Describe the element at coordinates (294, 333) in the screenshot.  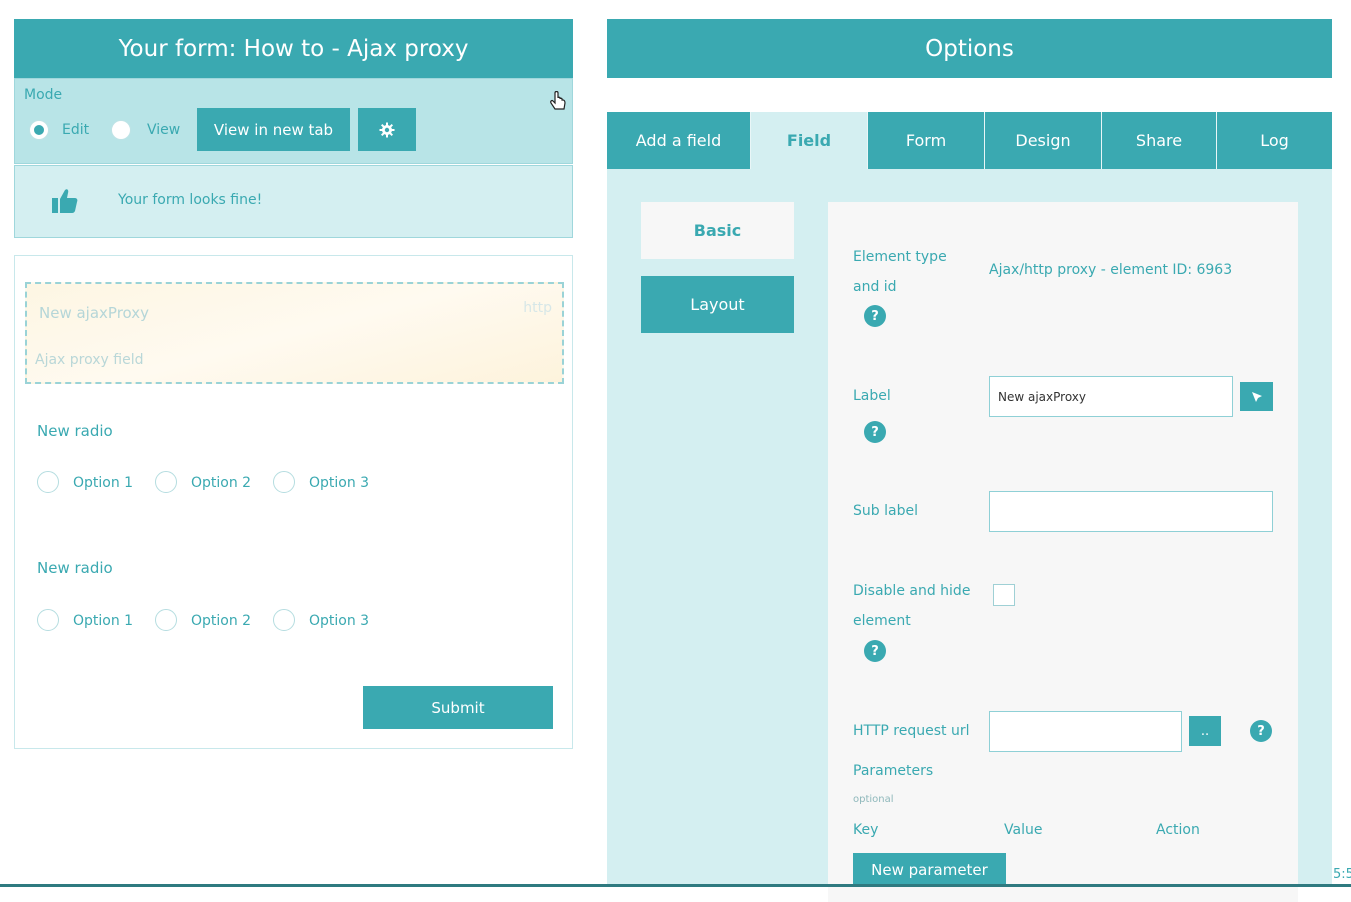
I see `ajax-proxy-field: New ajaxProxy http Ajax proxy field` at that location.